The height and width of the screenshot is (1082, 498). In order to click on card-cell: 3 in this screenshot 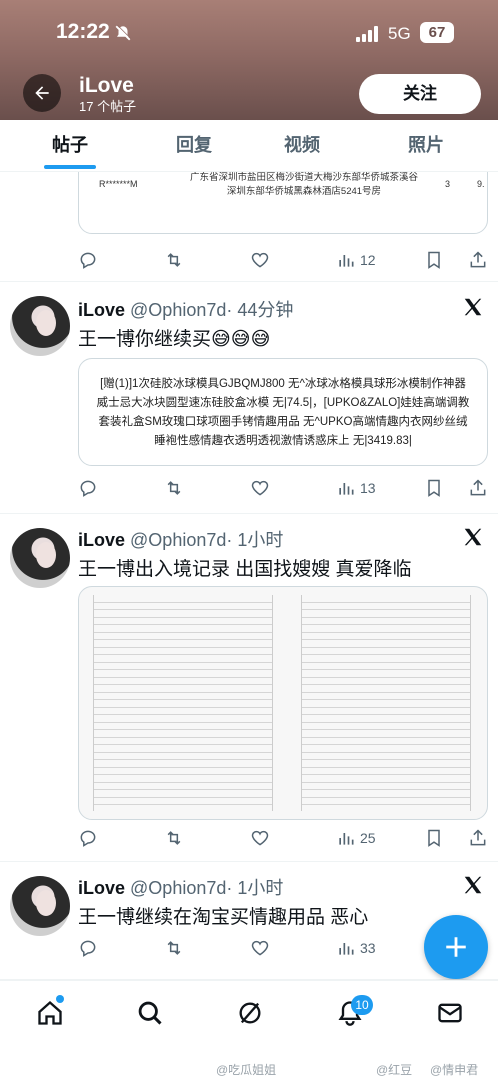, I will do `click(448, 184)`.